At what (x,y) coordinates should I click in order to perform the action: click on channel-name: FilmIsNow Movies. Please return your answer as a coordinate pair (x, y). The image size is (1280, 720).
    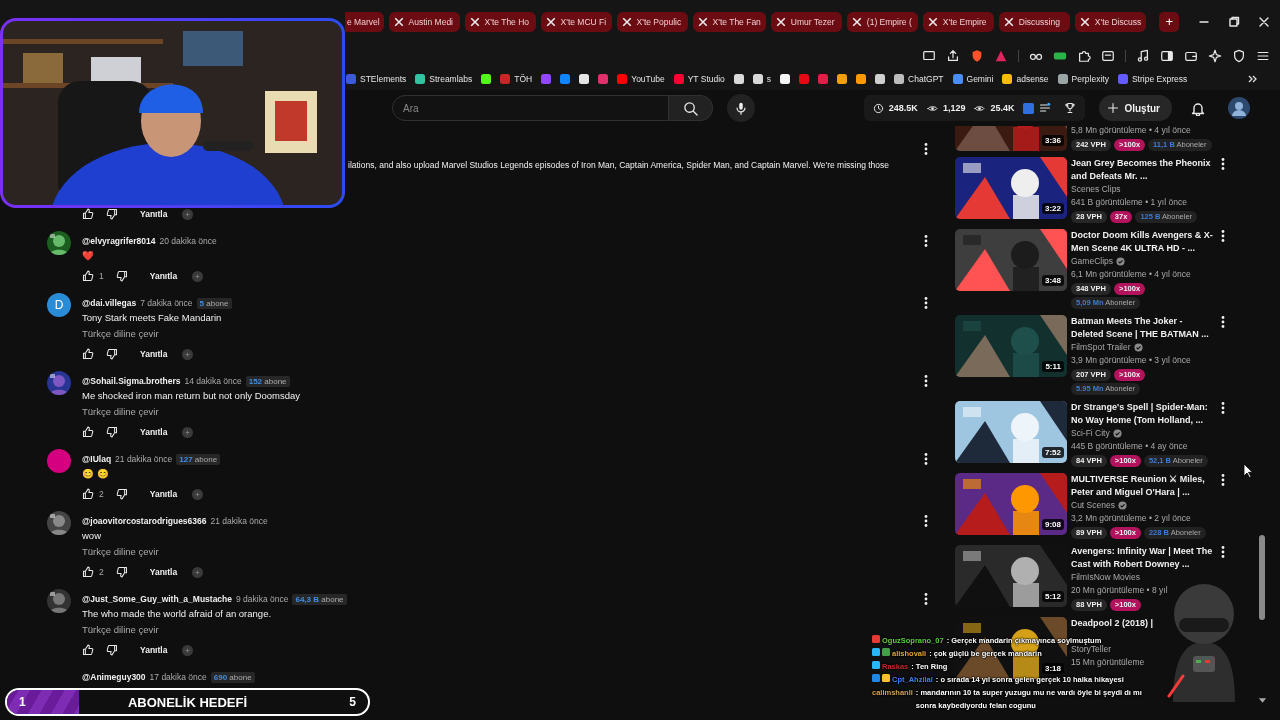
    Looking at the image, I should click on (1105, 577).